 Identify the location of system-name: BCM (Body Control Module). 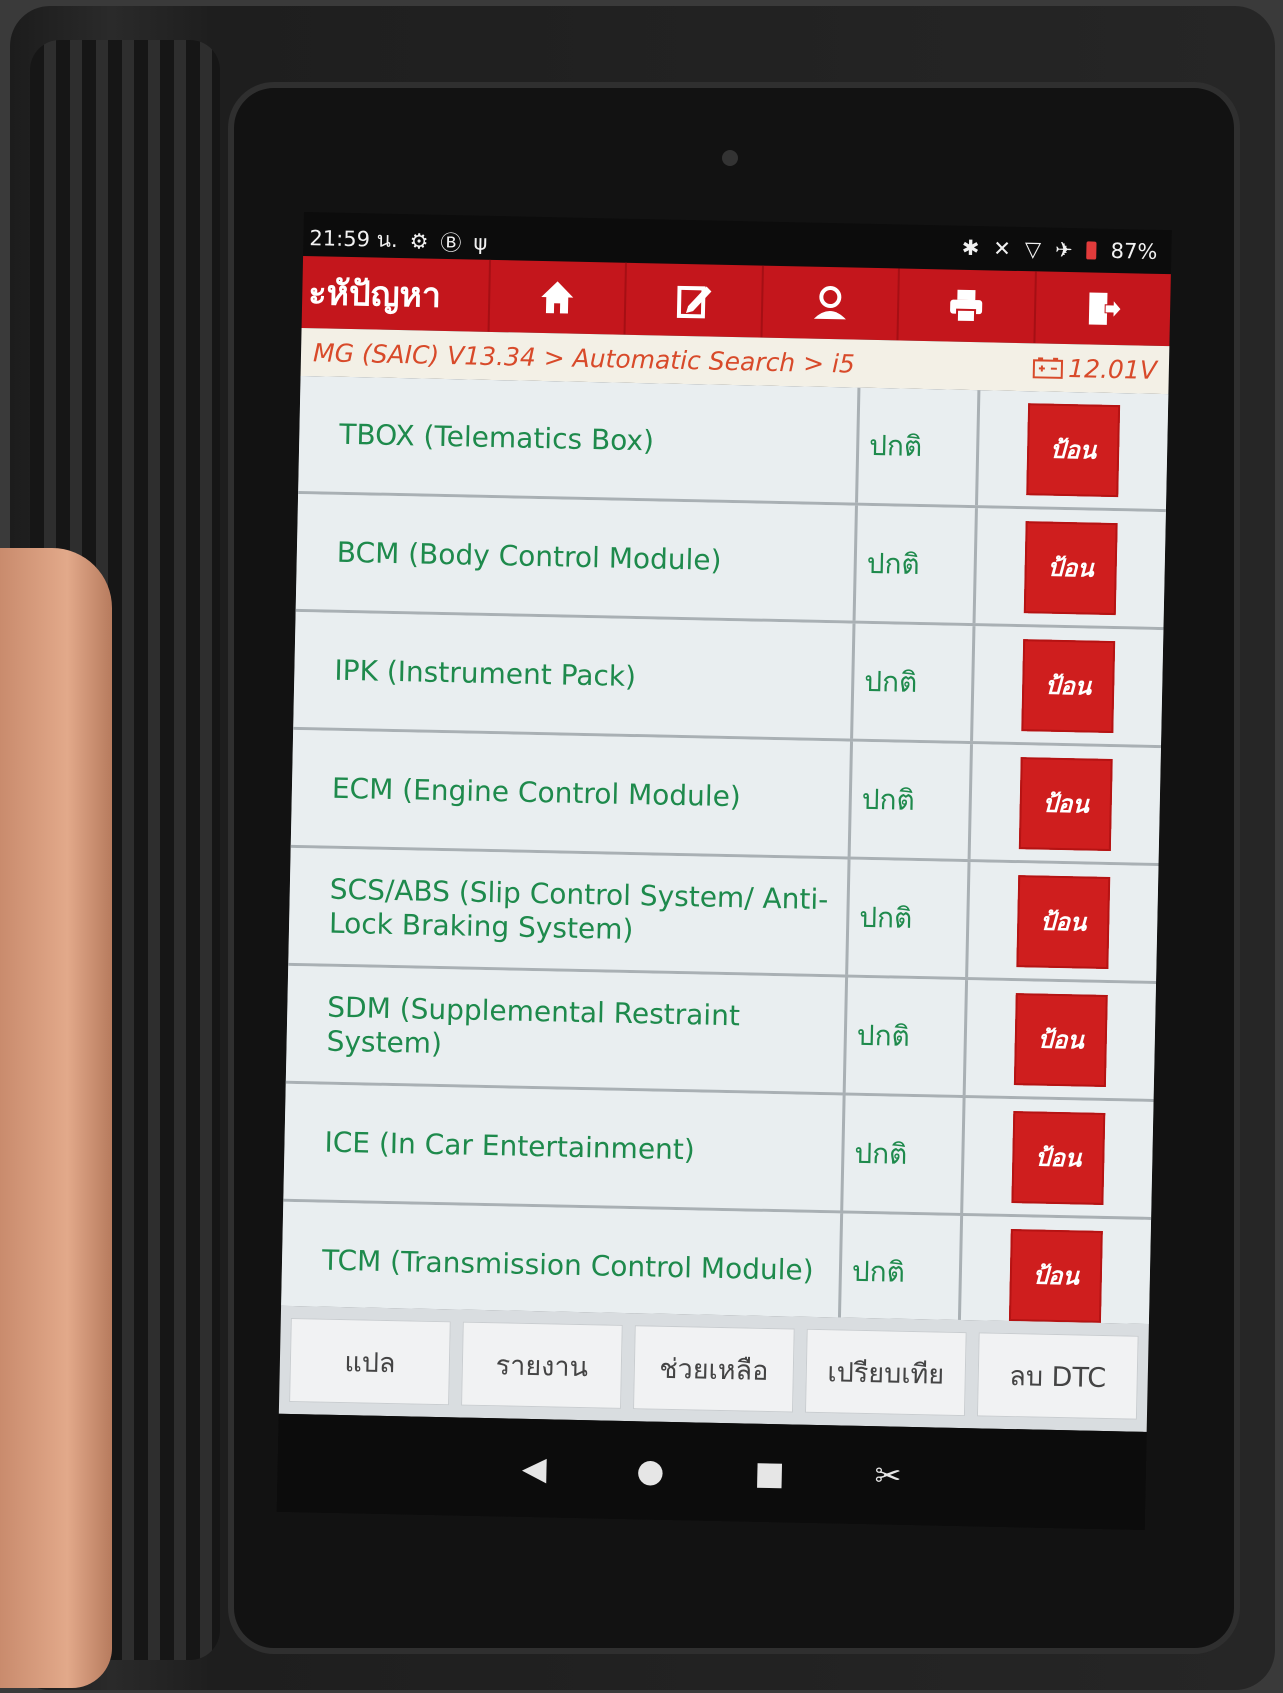
(576, 557).